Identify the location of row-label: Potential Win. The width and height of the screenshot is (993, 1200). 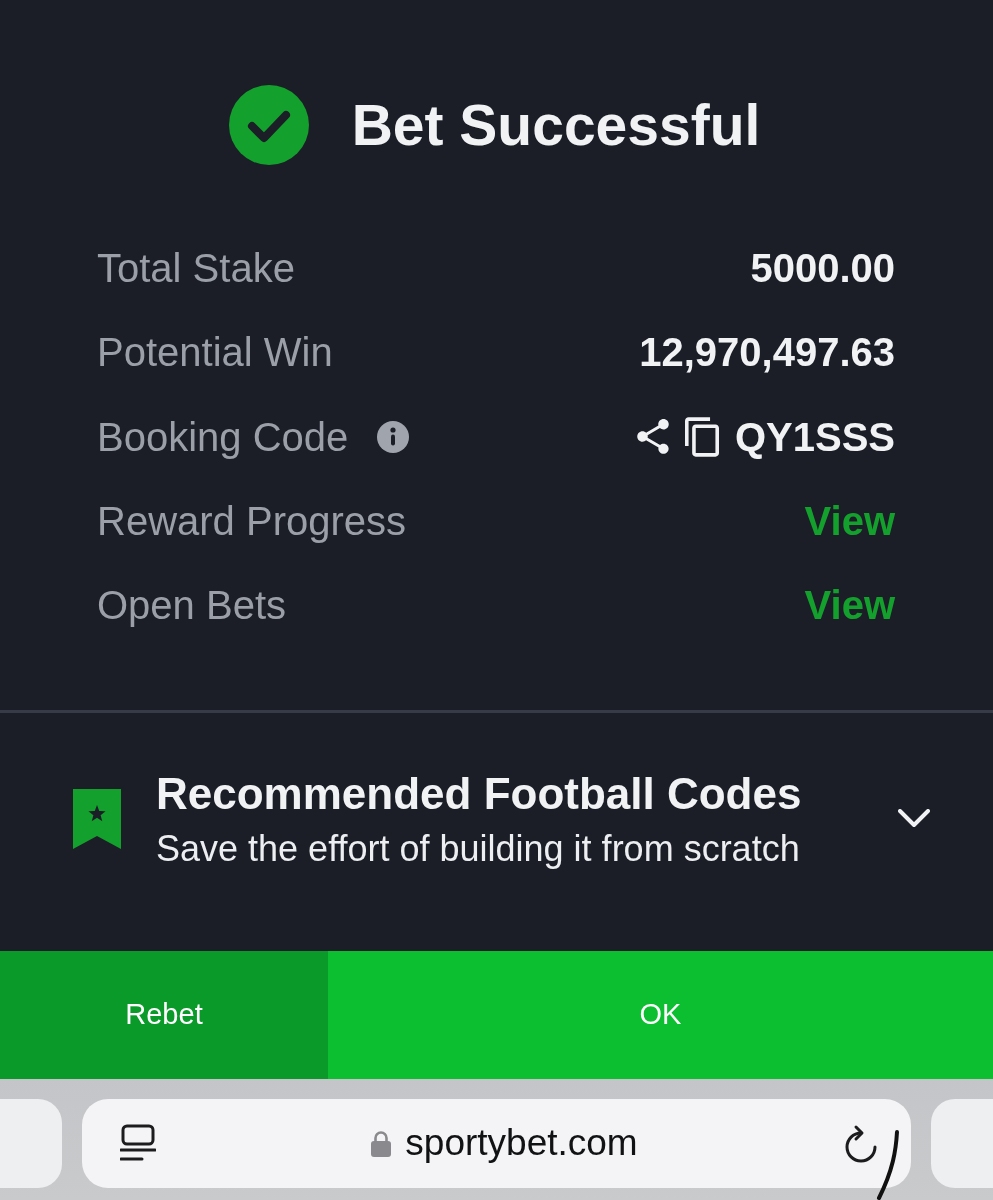
(215, 352).